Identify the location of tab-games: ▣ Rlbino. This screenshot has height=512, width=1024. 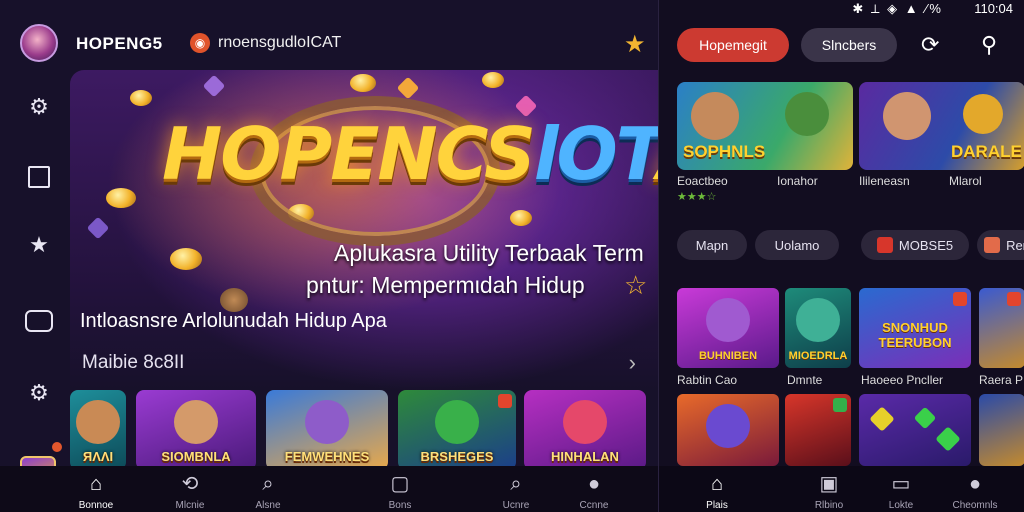
(829, 491).